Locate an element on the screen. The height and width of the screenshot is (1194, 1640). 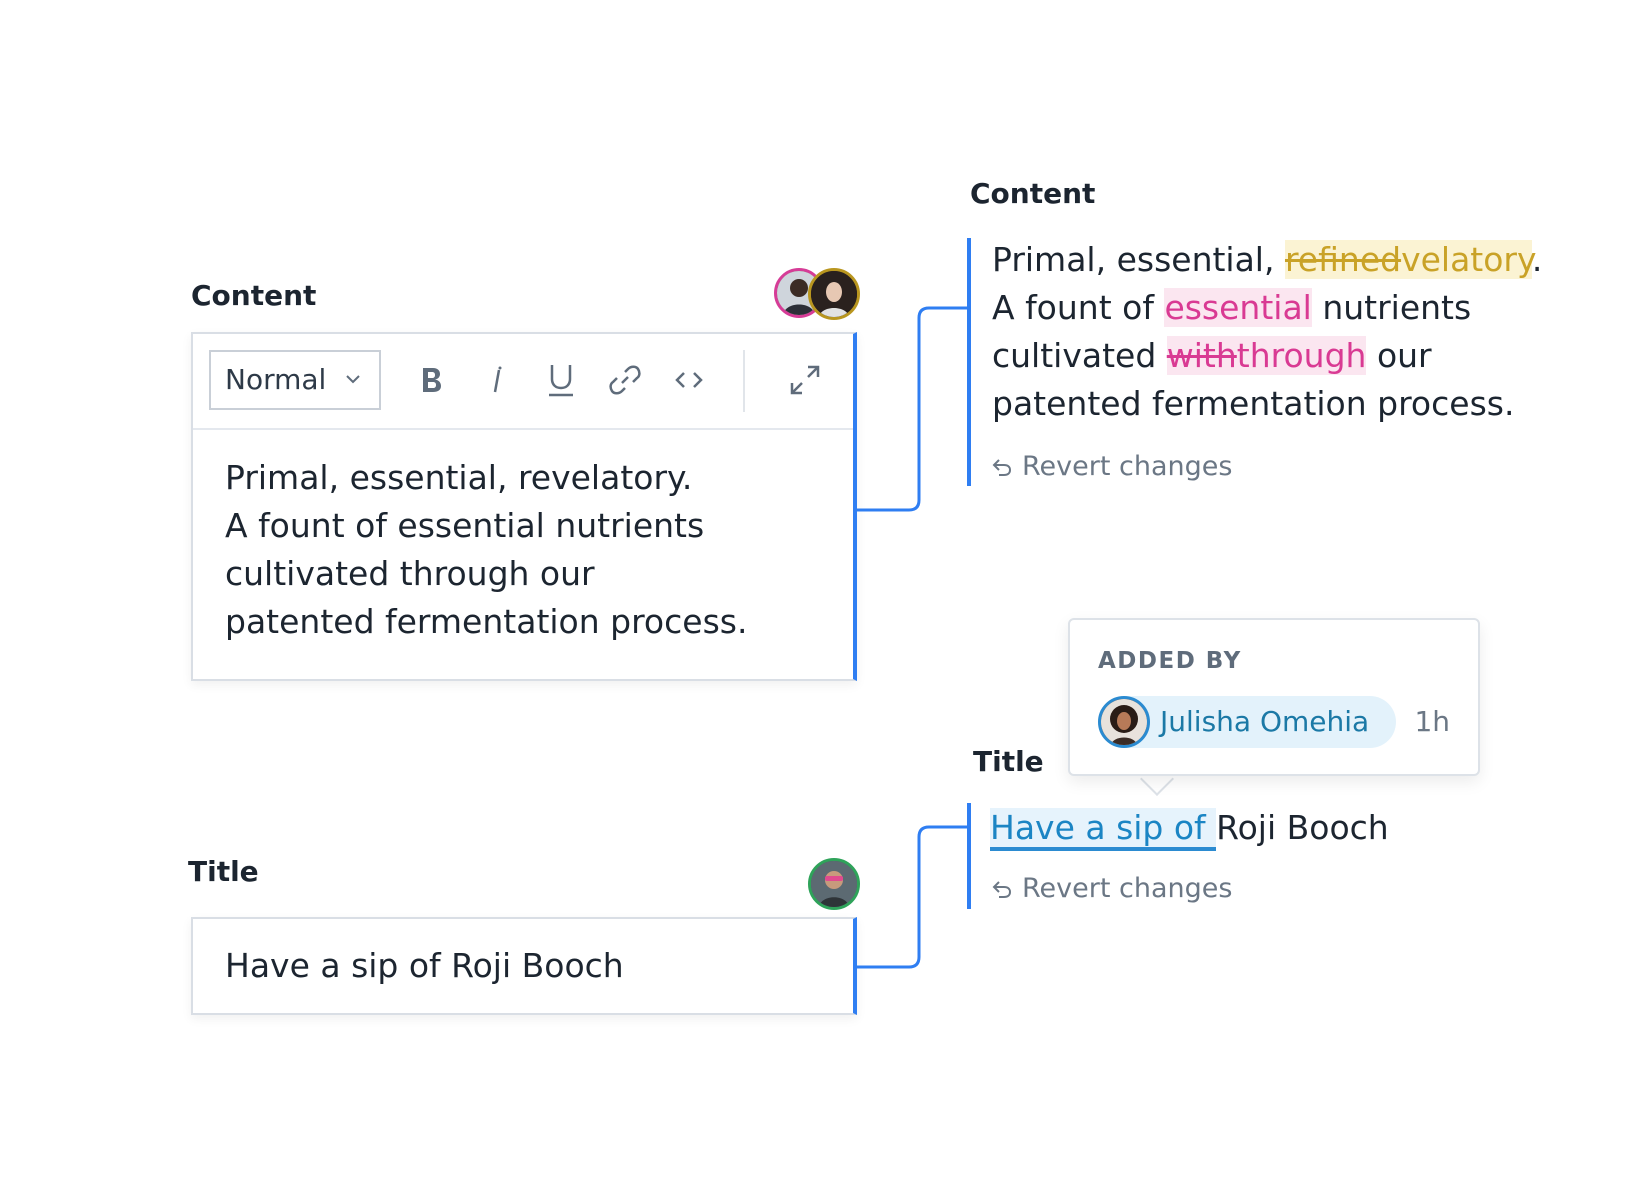
user-name: Julisha Omehia is located at coordinates (1265, 721).